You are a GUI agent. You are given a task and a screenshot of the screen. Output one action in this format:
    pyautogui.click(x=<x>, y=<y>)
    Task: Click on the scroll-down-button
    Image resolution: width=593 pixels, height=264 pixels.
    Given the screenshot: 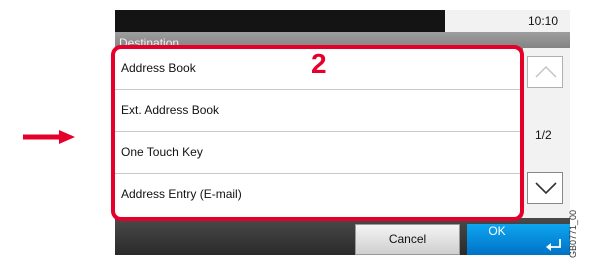 What is the action you would take?
    pyautogui.click(x=545, y=188)
    